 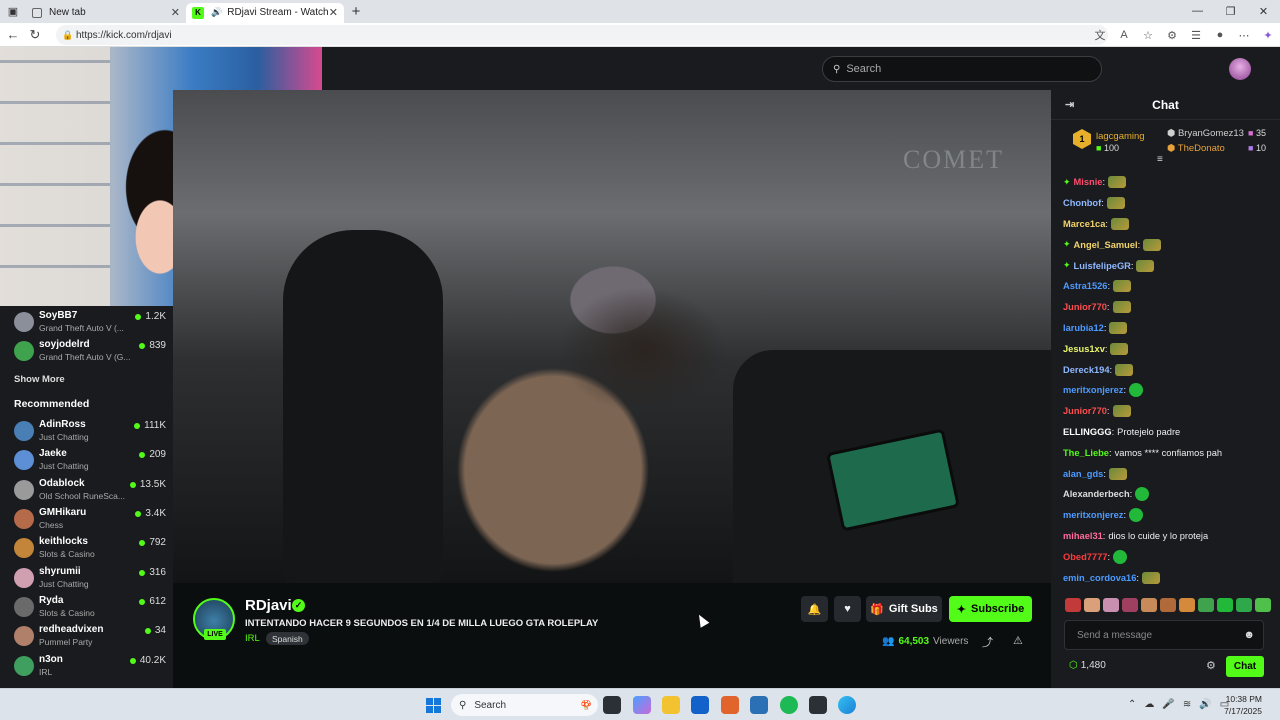 I want to click on chat-username: ELLINGGG, so click(x=1087, y=432).